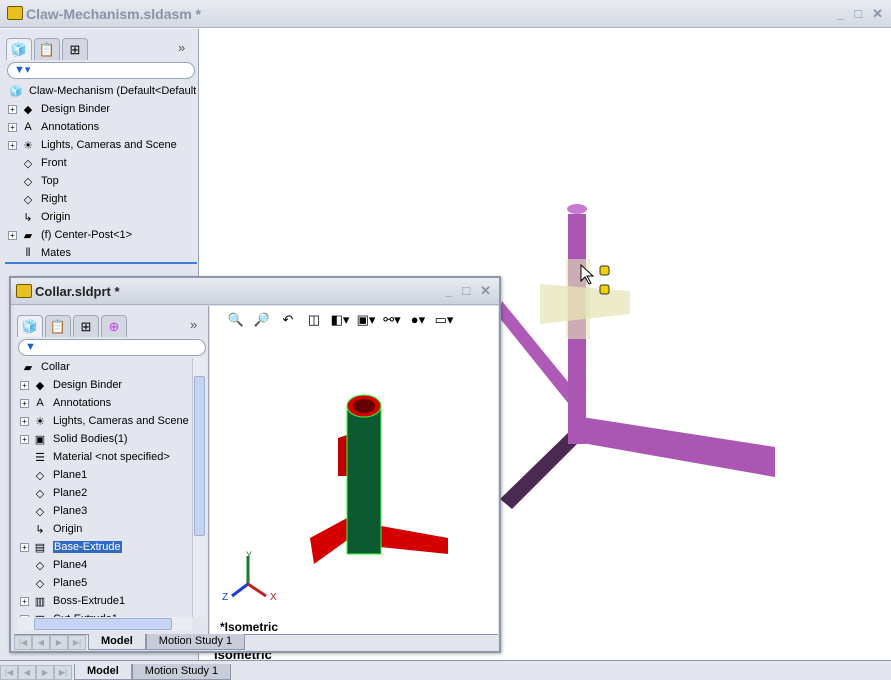  I want to click on tree-item: + ▥ Boss-Extrude1, so click(106, 601).